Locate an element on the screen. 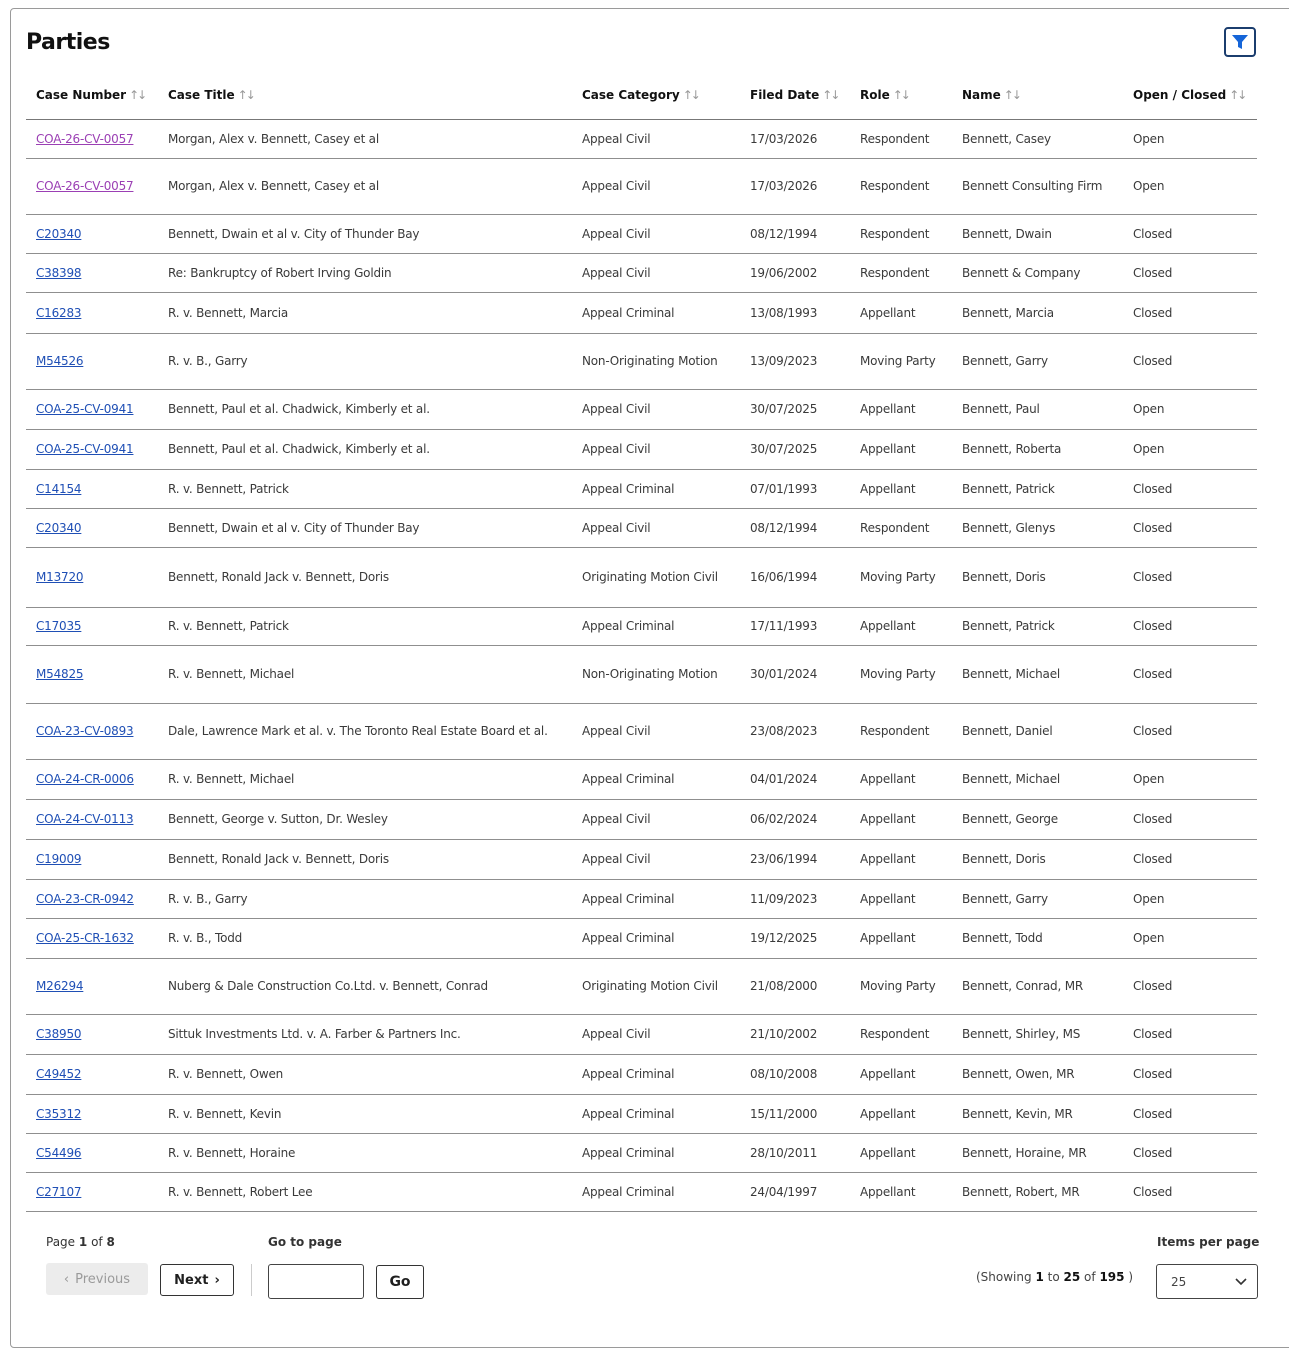 The width and height of the screenshot is (1289, 1348). previous-button: ‹ Previous is located at coordinates (97, 1279).